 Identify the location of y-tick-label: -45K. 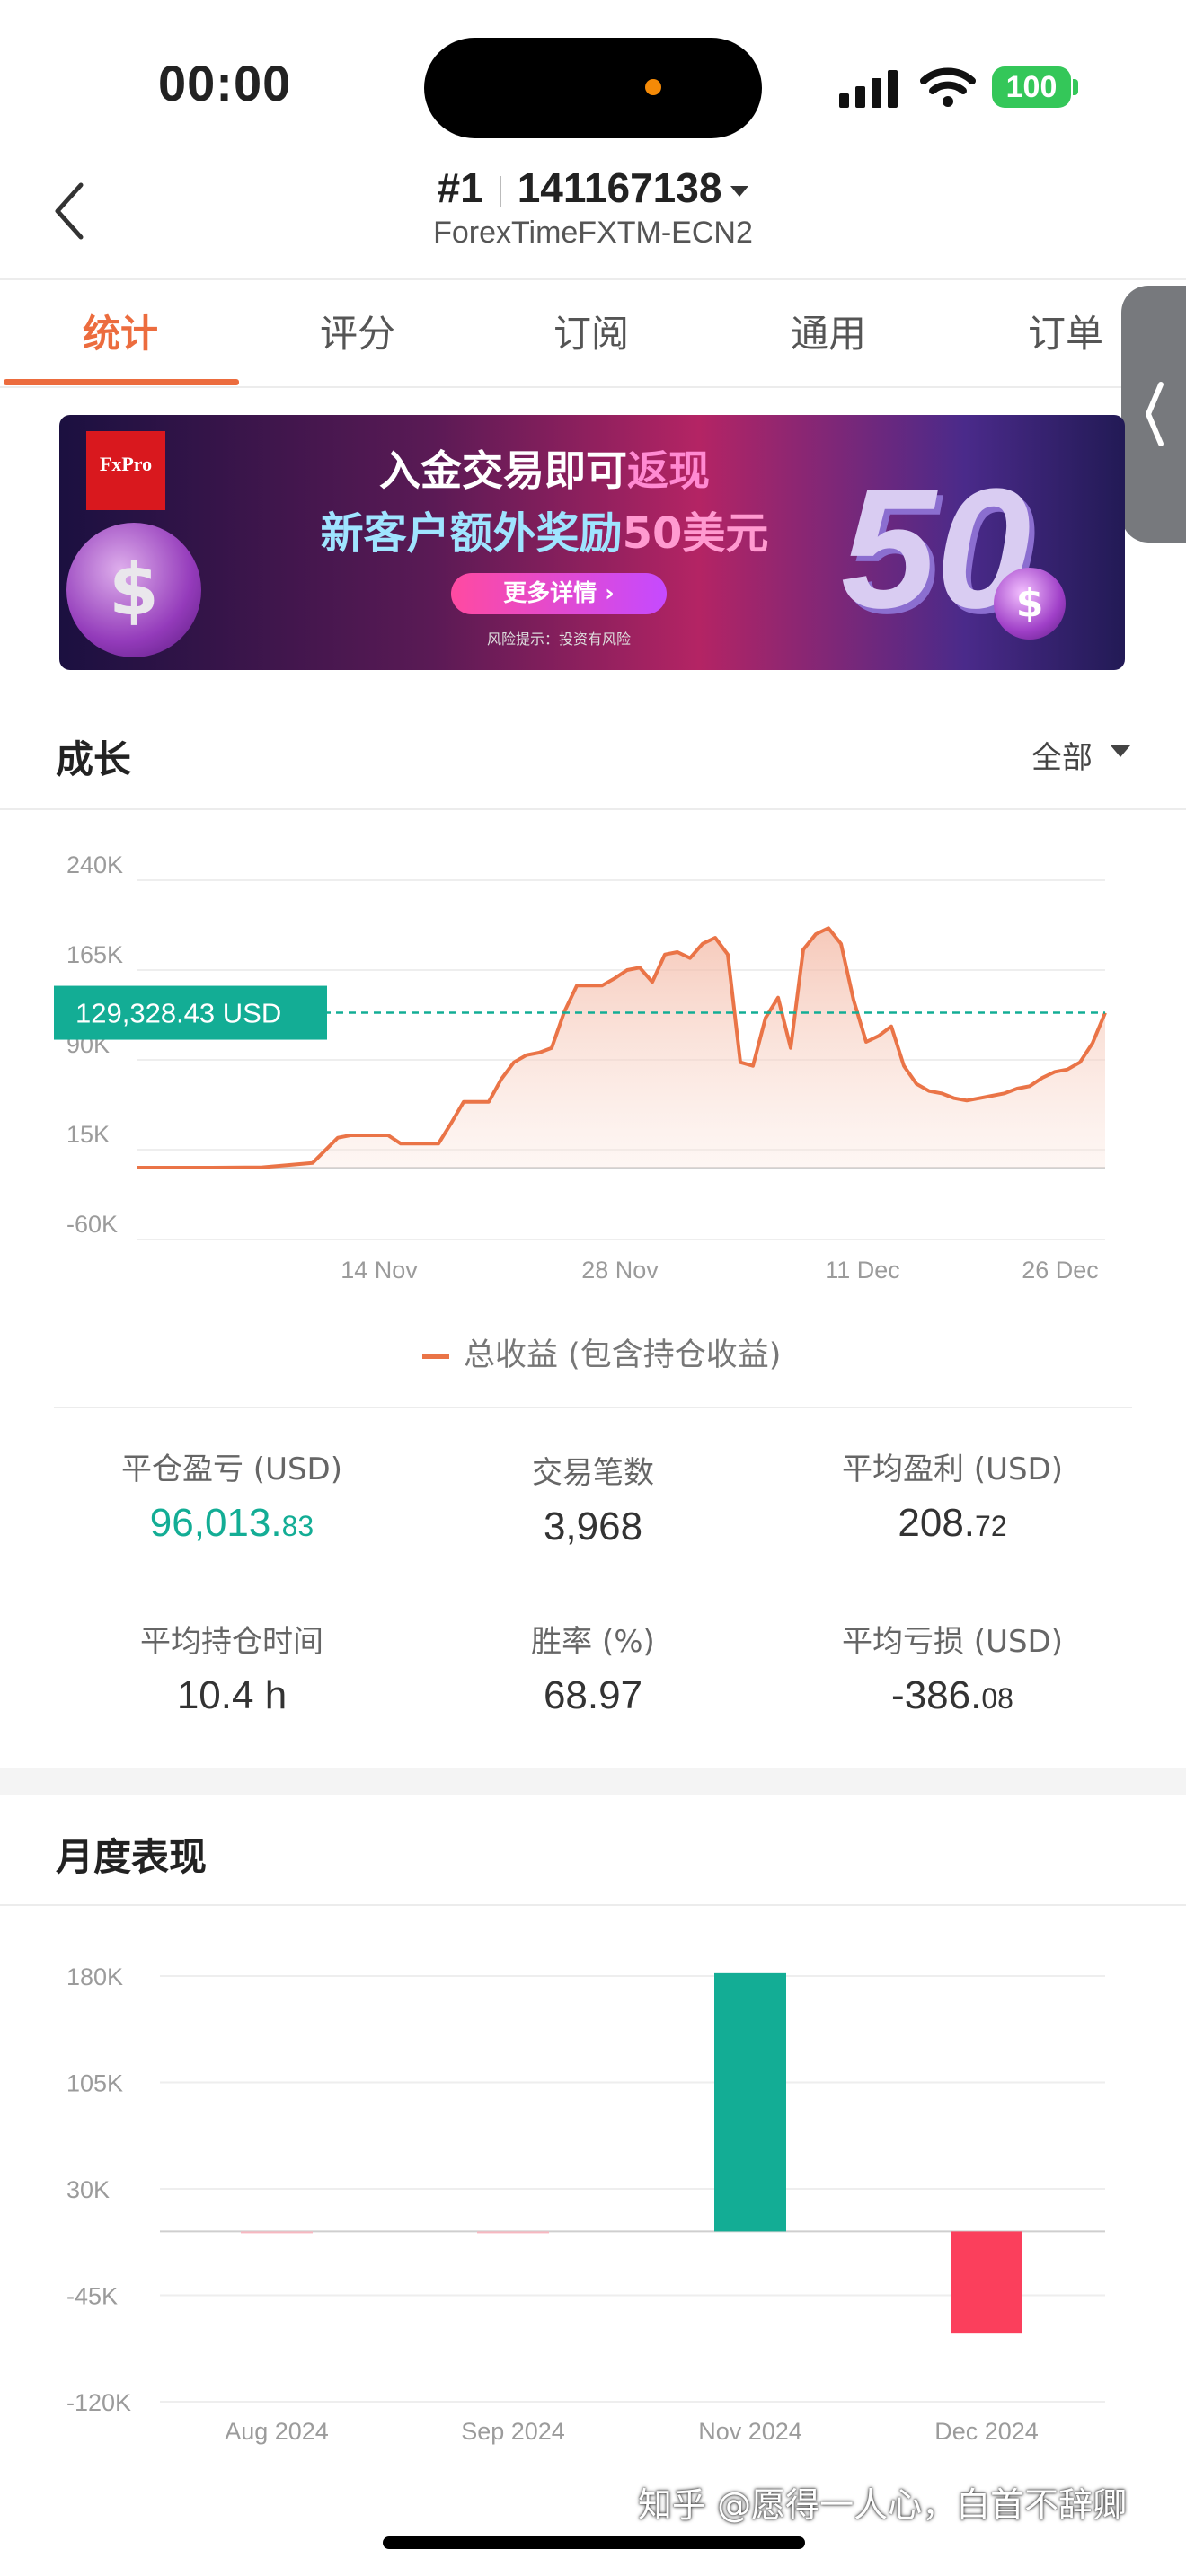
(92, 2296).